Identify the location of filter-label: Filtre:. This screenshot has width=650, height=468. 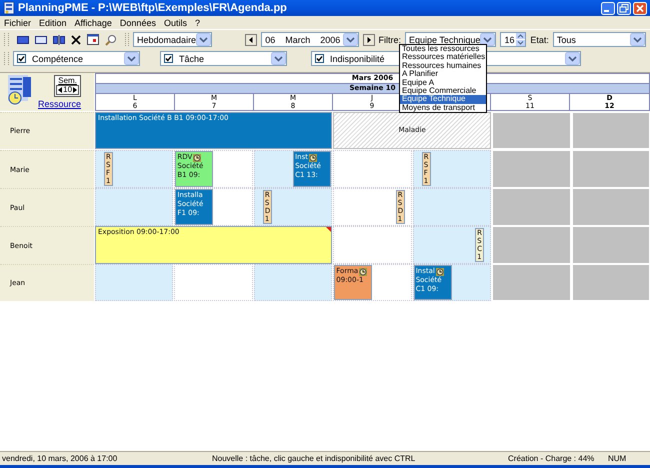
(390, 39).